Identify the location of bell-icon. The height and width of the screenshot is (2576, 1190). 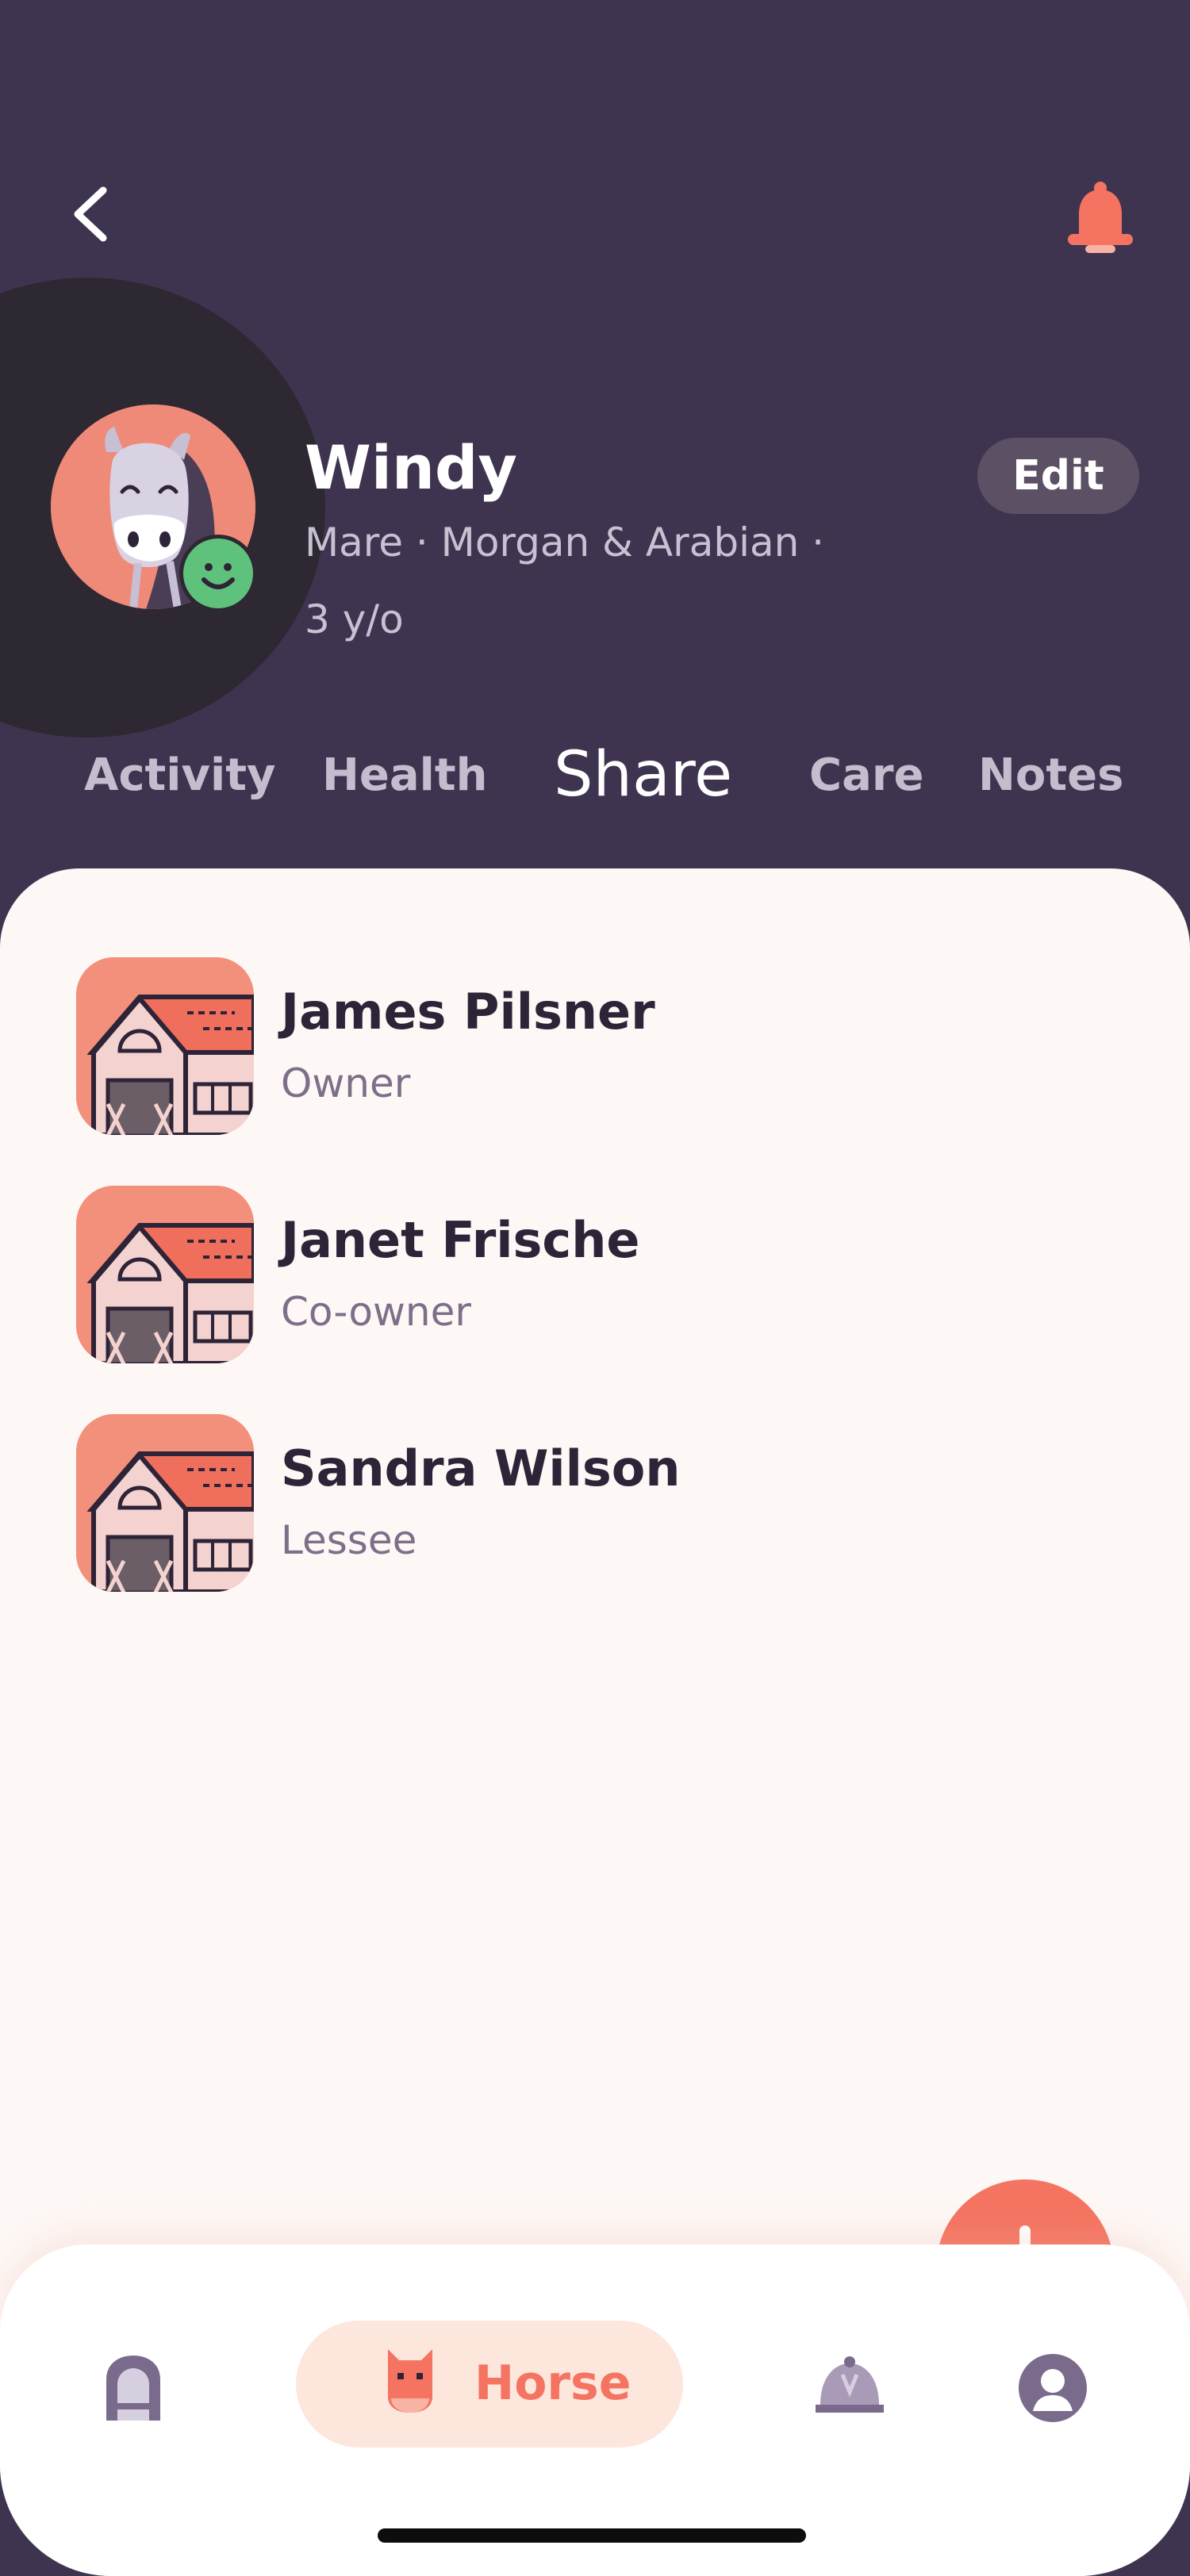
(1100, 218).